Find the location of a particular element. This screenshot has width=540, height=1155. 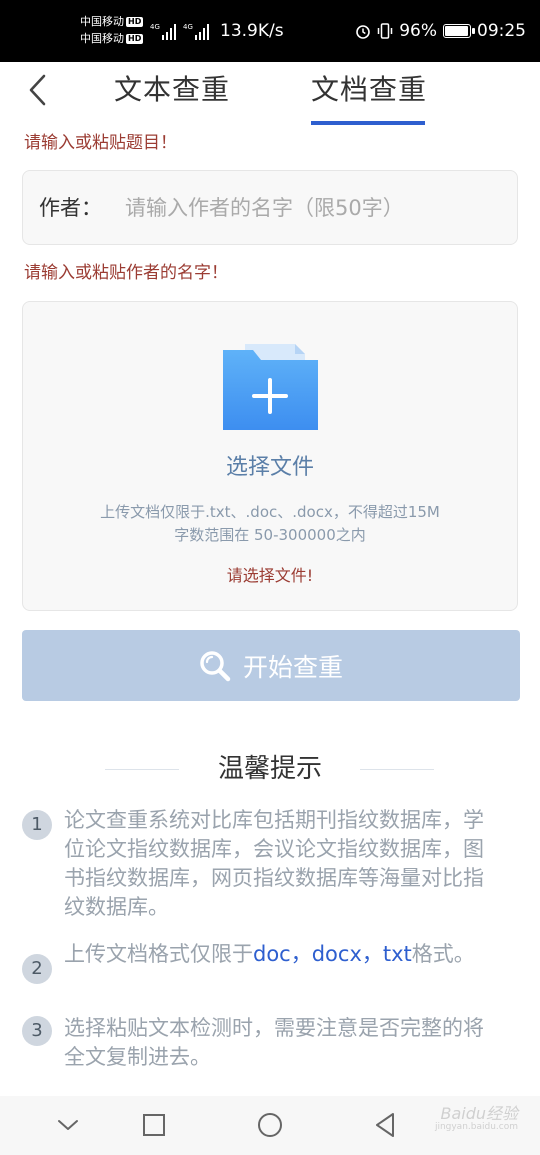

tip-text-prefix: 上传文档格式仅限于 is located at coordinates (158, 954).